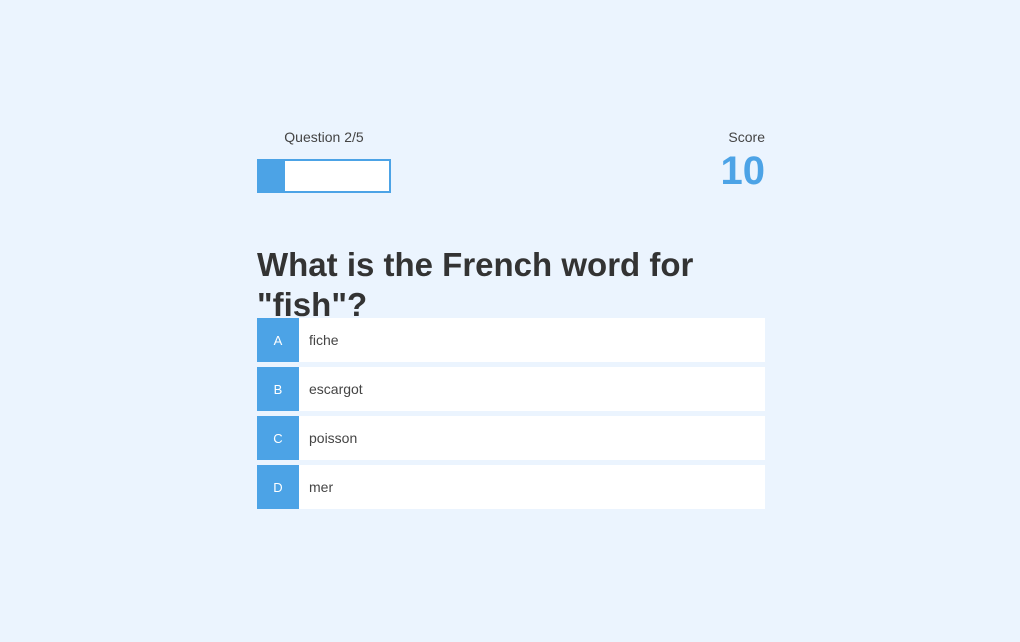  Describe the element at coordinates (278, 438) in the screenshot. I see `choice-letter: C` at that location.